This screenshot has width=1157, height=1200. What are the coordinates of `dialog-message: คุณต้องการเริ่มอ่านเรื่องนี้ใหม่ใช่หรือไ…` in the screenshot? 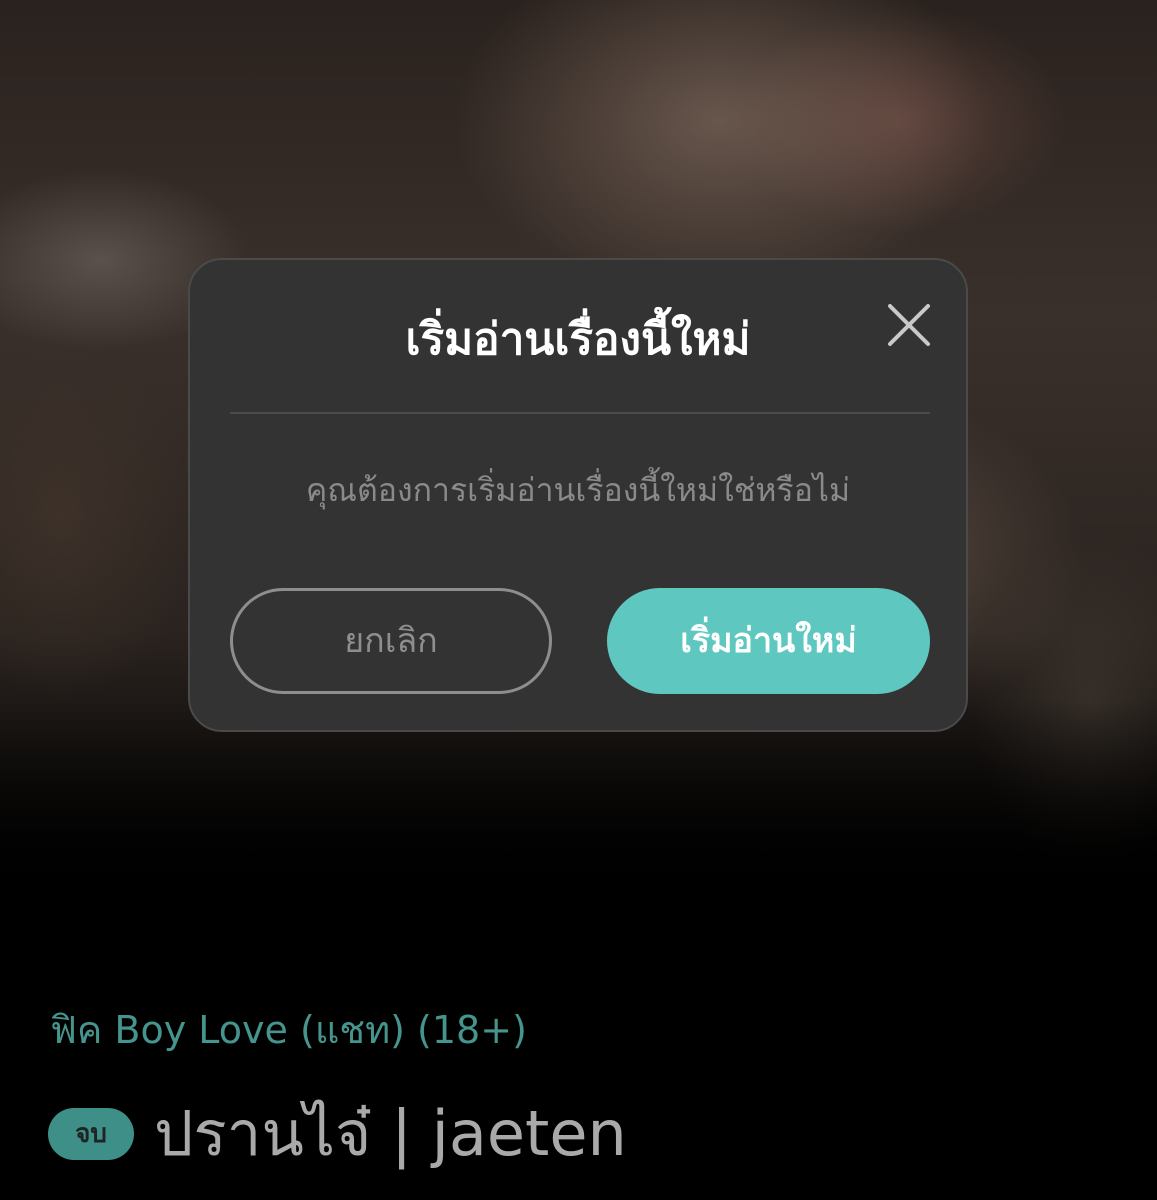 It's located at (578, 490).